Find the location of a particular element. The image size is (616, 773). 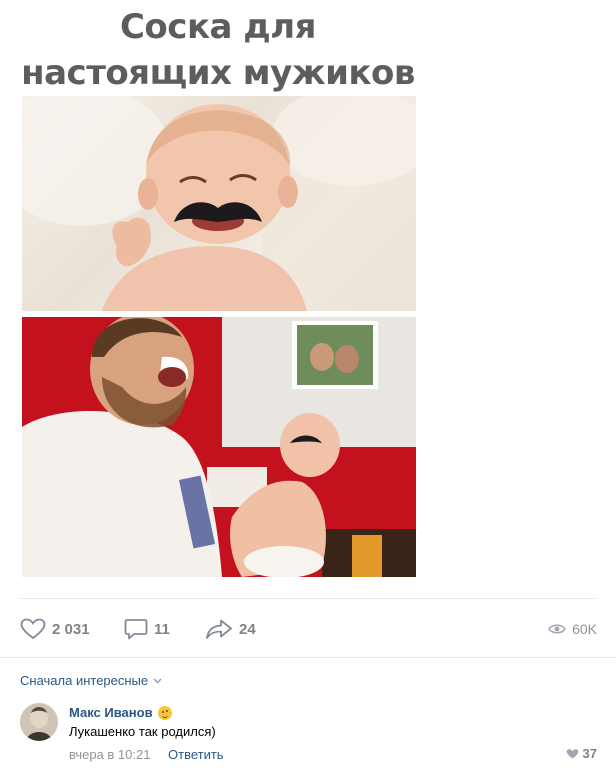

like-button: 2 031 is located at coordinates (55, 629).